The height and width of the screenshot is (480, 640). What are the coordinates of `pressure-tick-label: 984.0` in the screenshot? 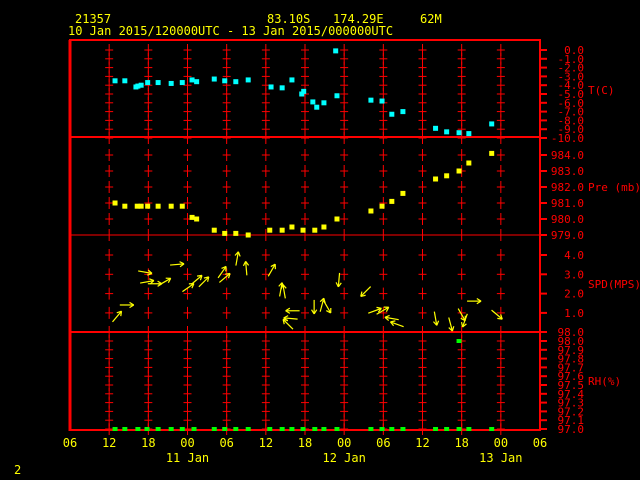 It's located at (567, 155).